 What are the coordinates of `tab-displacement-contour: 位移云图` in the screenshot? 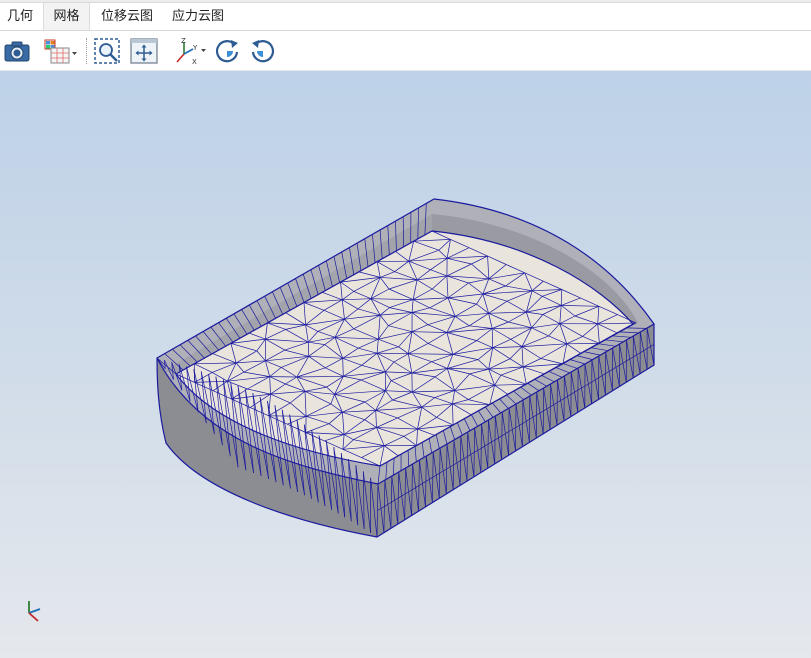 It's located at (127, 16).